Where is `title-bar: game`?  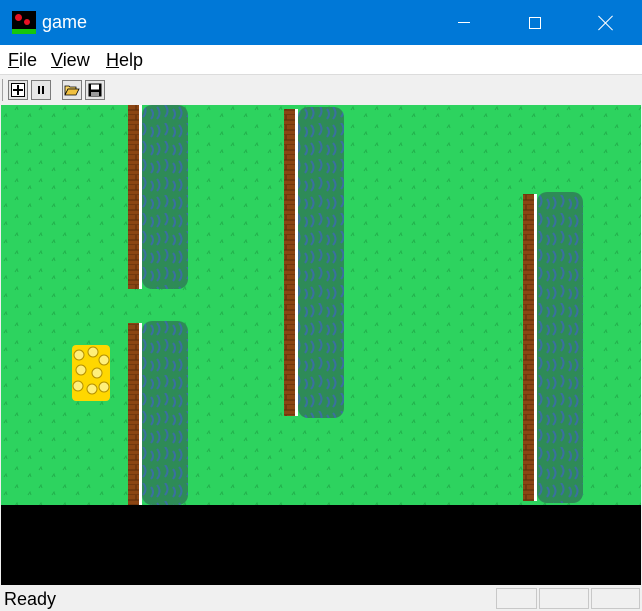 title-bar: game is located at coordinates (321, 22).